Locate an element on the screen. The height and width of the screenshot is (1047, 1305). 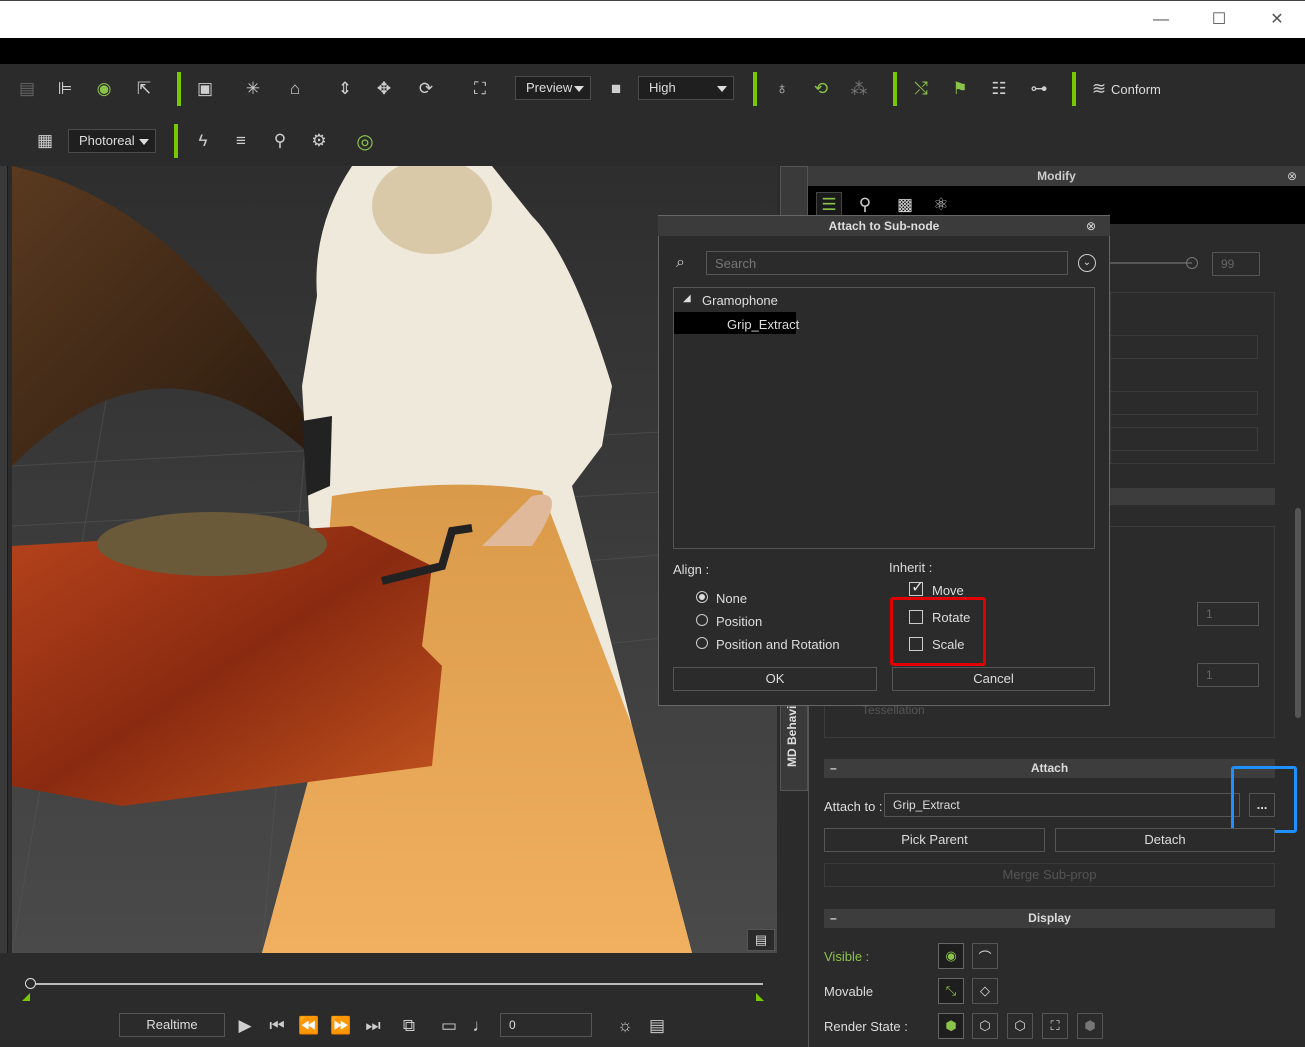
close-button: ✕ is located at coordinates (1277, 20).